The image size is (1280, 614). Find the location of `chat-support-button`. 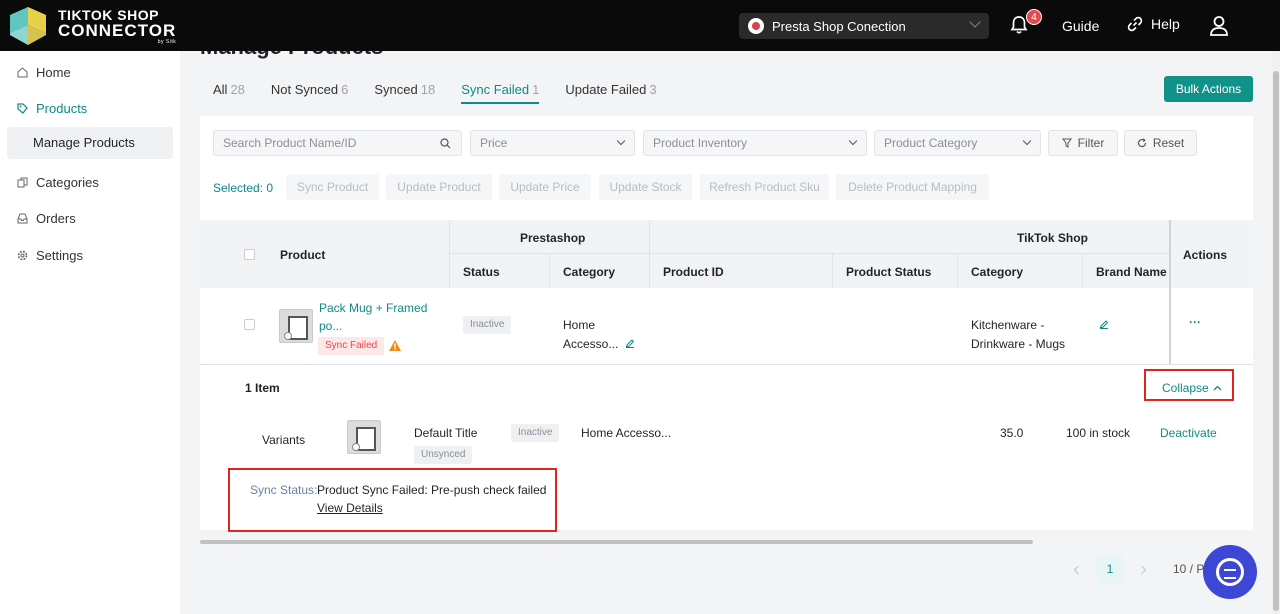

chat-support-button is located at coordinates (1230, 572).